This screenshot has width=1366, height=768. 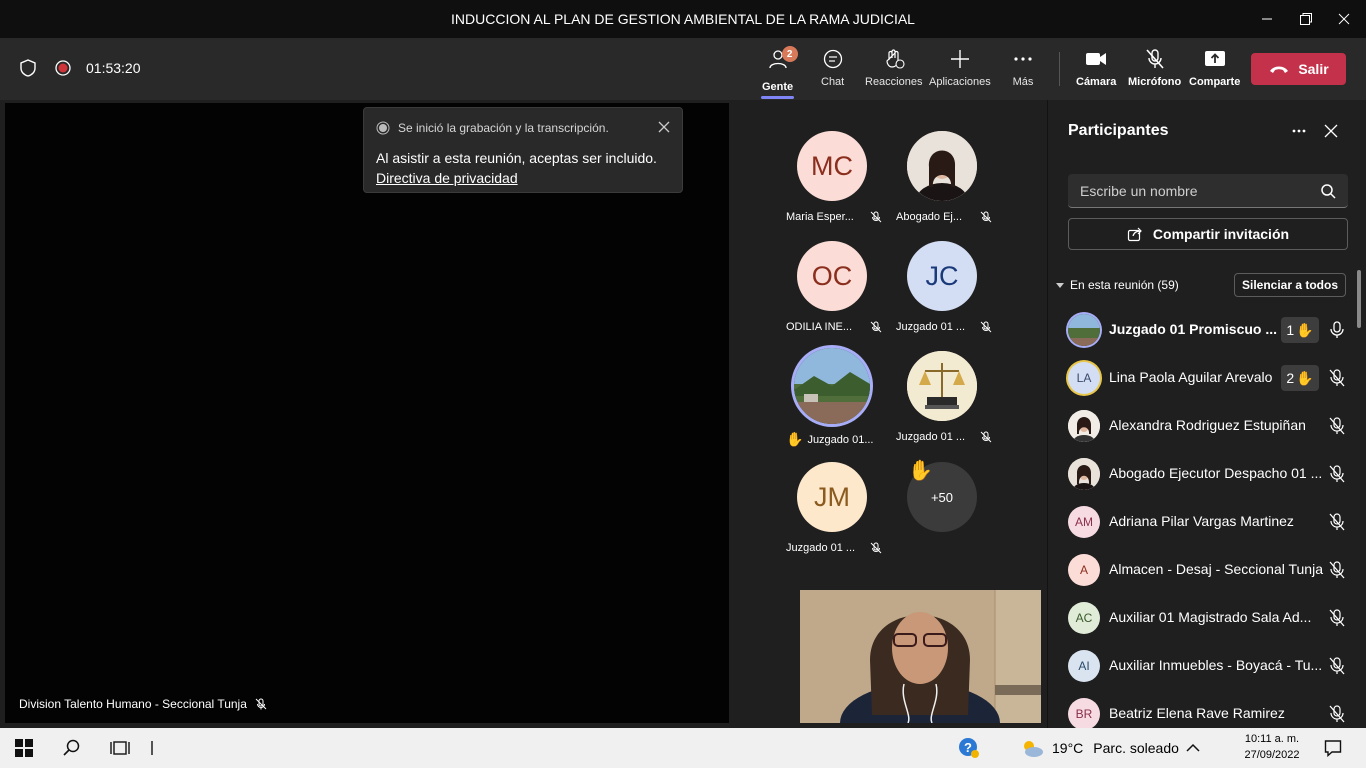 What do you see at coordinates (1207, 330) in the screenshot?
I see `participant-row: Juzgado 01 Promiscuo ... 1 ✋` at bounding box center [1207, 330].